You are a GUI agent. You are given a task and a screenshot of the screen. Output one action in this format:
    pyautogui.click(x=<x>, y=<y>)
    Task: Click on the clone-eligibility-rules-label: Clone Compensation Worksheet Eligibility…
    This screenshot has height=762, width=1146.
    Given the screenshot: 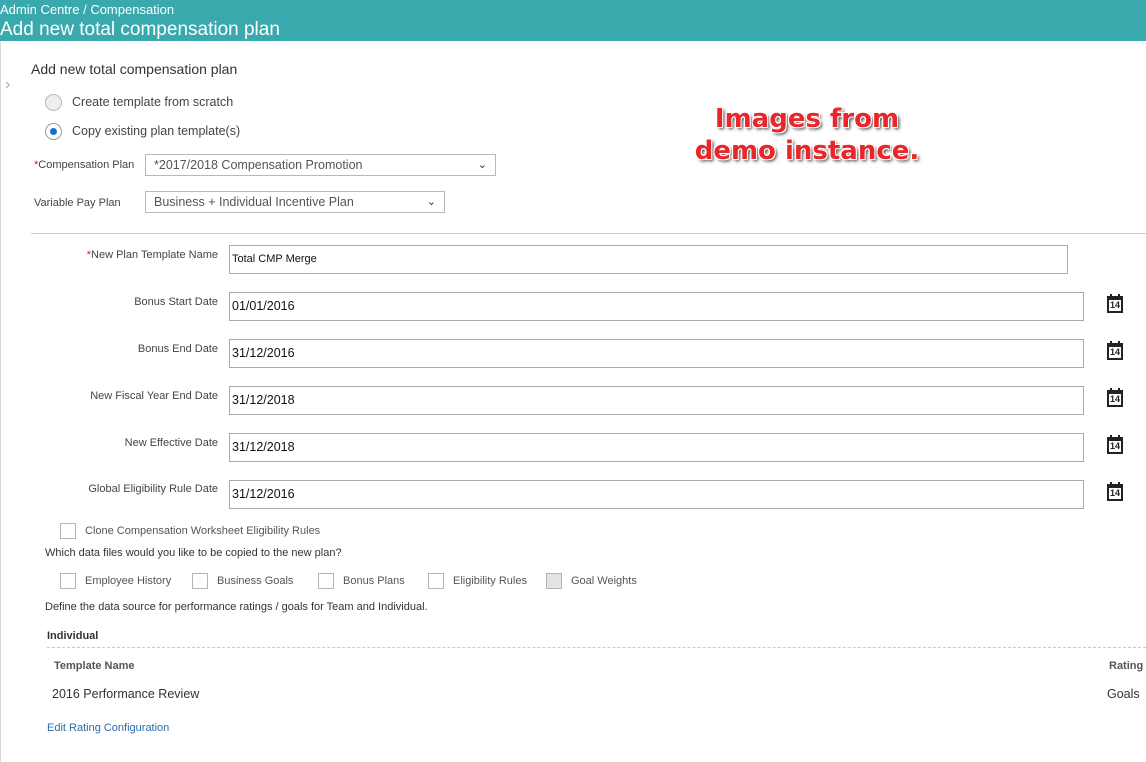 What is the action you would take?
    pyautogui.click(x=203, y=531)
    